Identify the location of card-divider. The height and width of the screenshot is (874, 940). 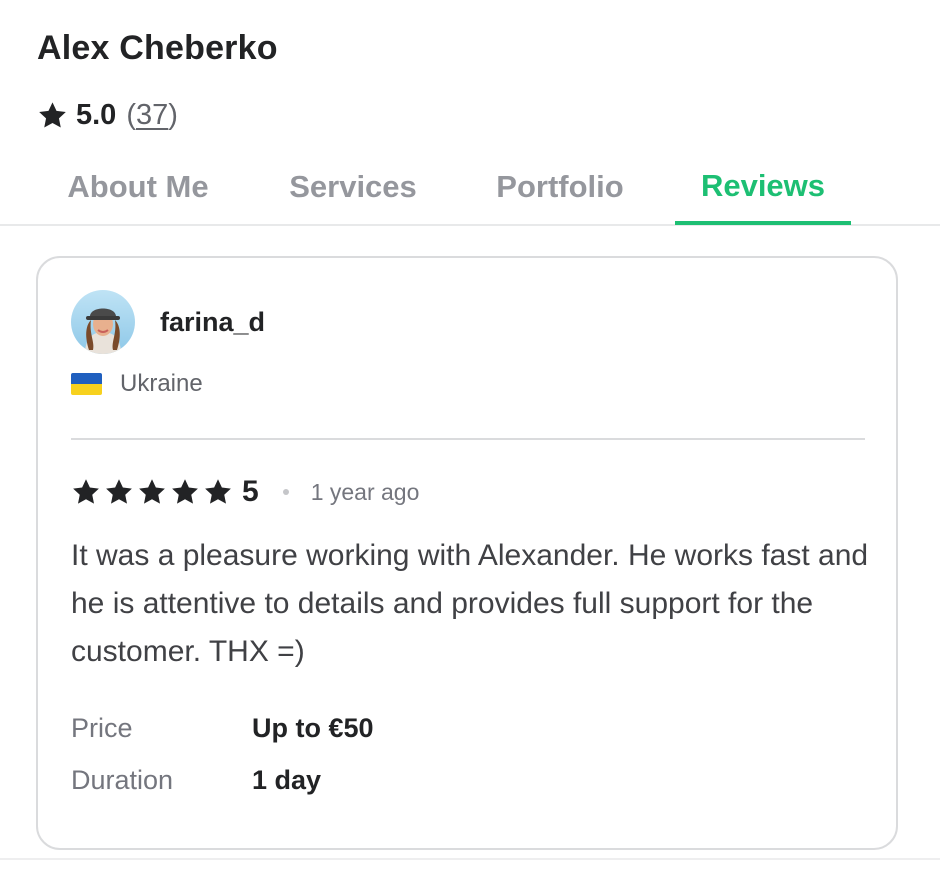
(468, 439).